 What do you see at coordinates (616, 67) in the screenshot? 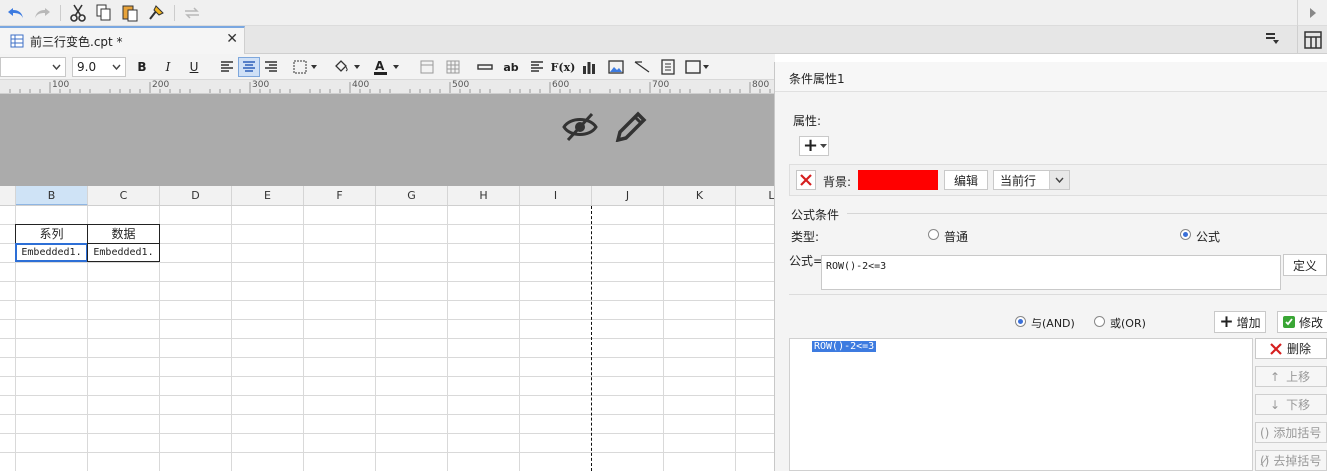
I see `image-icon` at bounding box center [616, 67].